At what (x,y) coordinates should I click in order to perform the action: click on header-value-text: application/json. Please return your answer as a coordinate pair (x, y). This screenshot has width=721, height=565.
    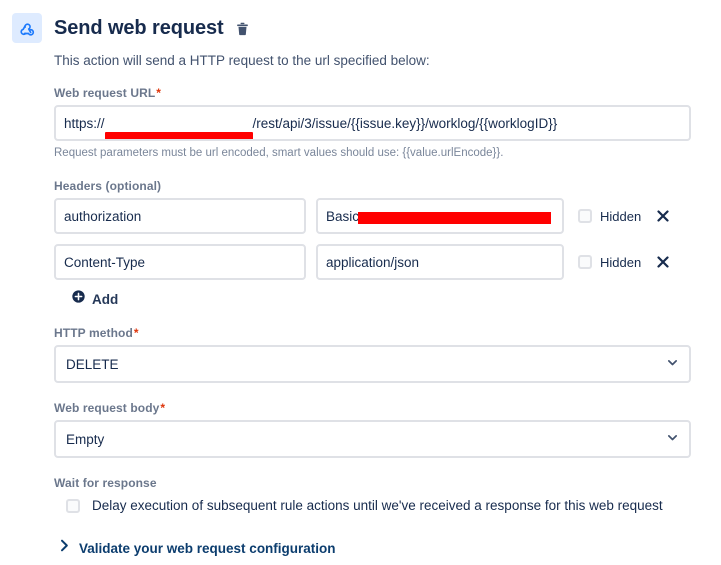
    Looking at the image, I should click on (373, 262).